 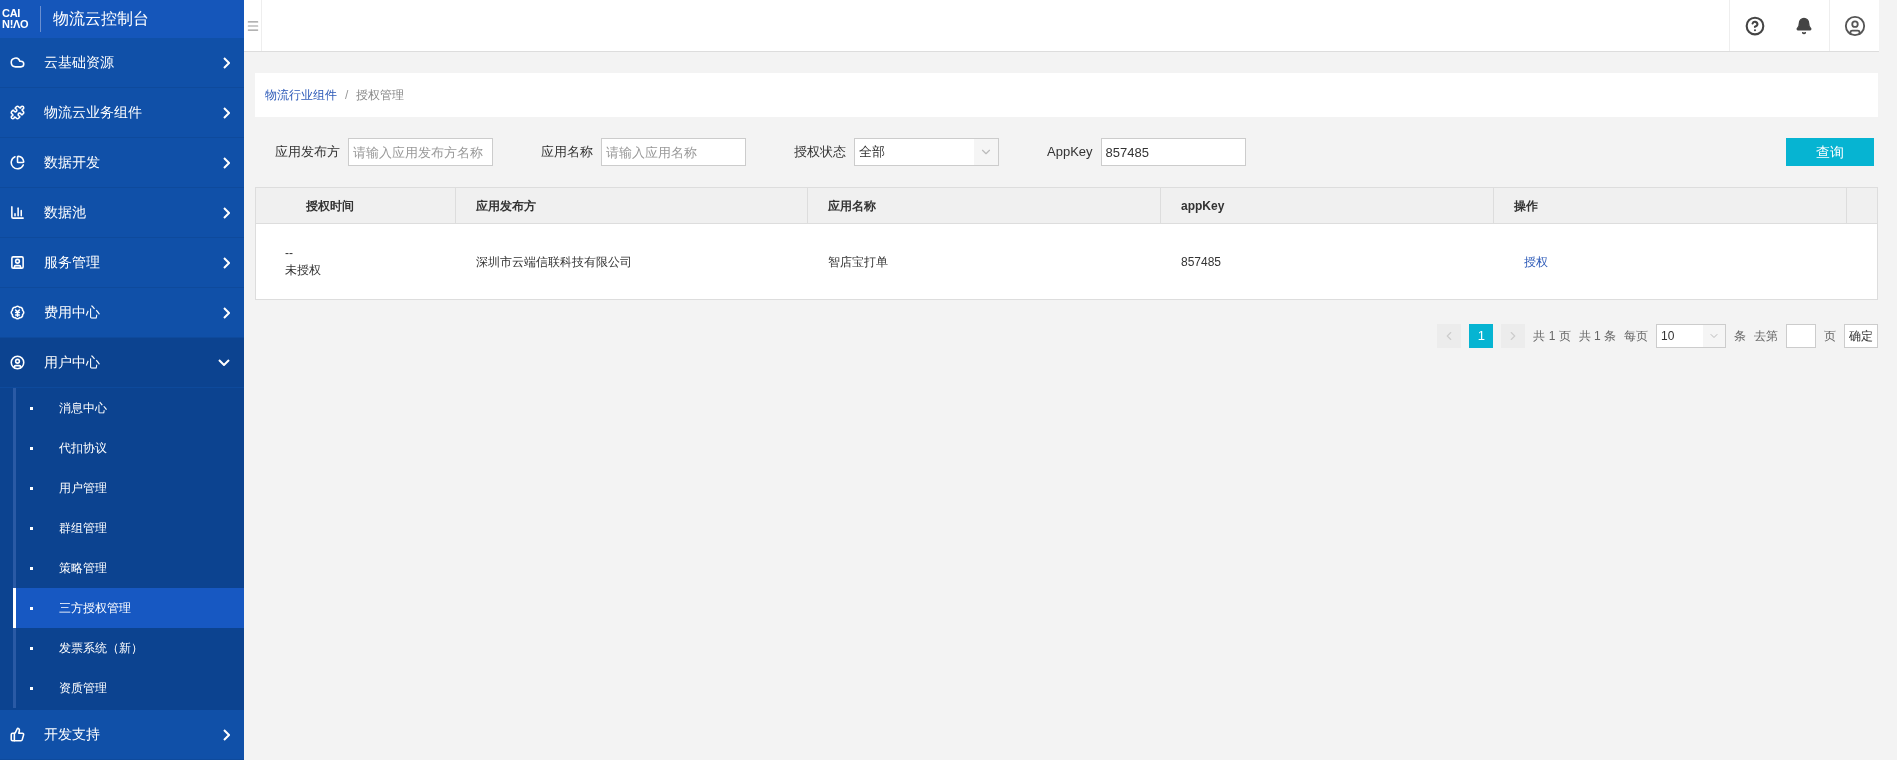 What do you see at coordinates (1552, 336) in the screenshot?
I see `total-pages: 共 1 页` at bounding box center [1552, 336].